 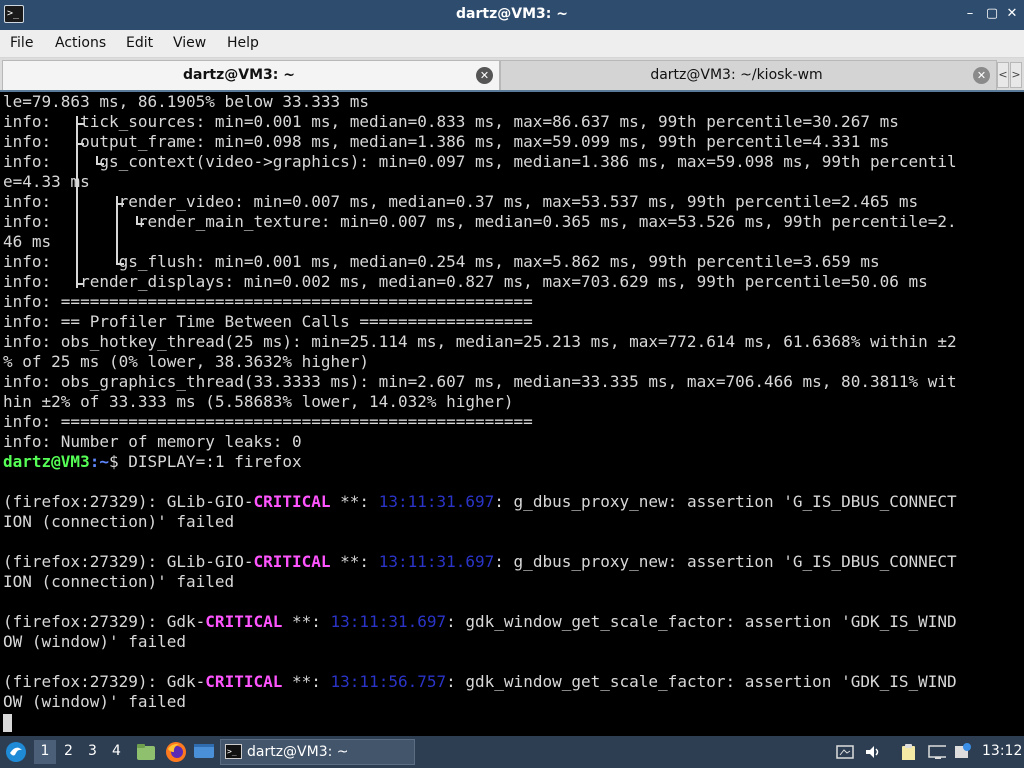 I want to click on prompt-path: :~, so click(x=99, y=461).